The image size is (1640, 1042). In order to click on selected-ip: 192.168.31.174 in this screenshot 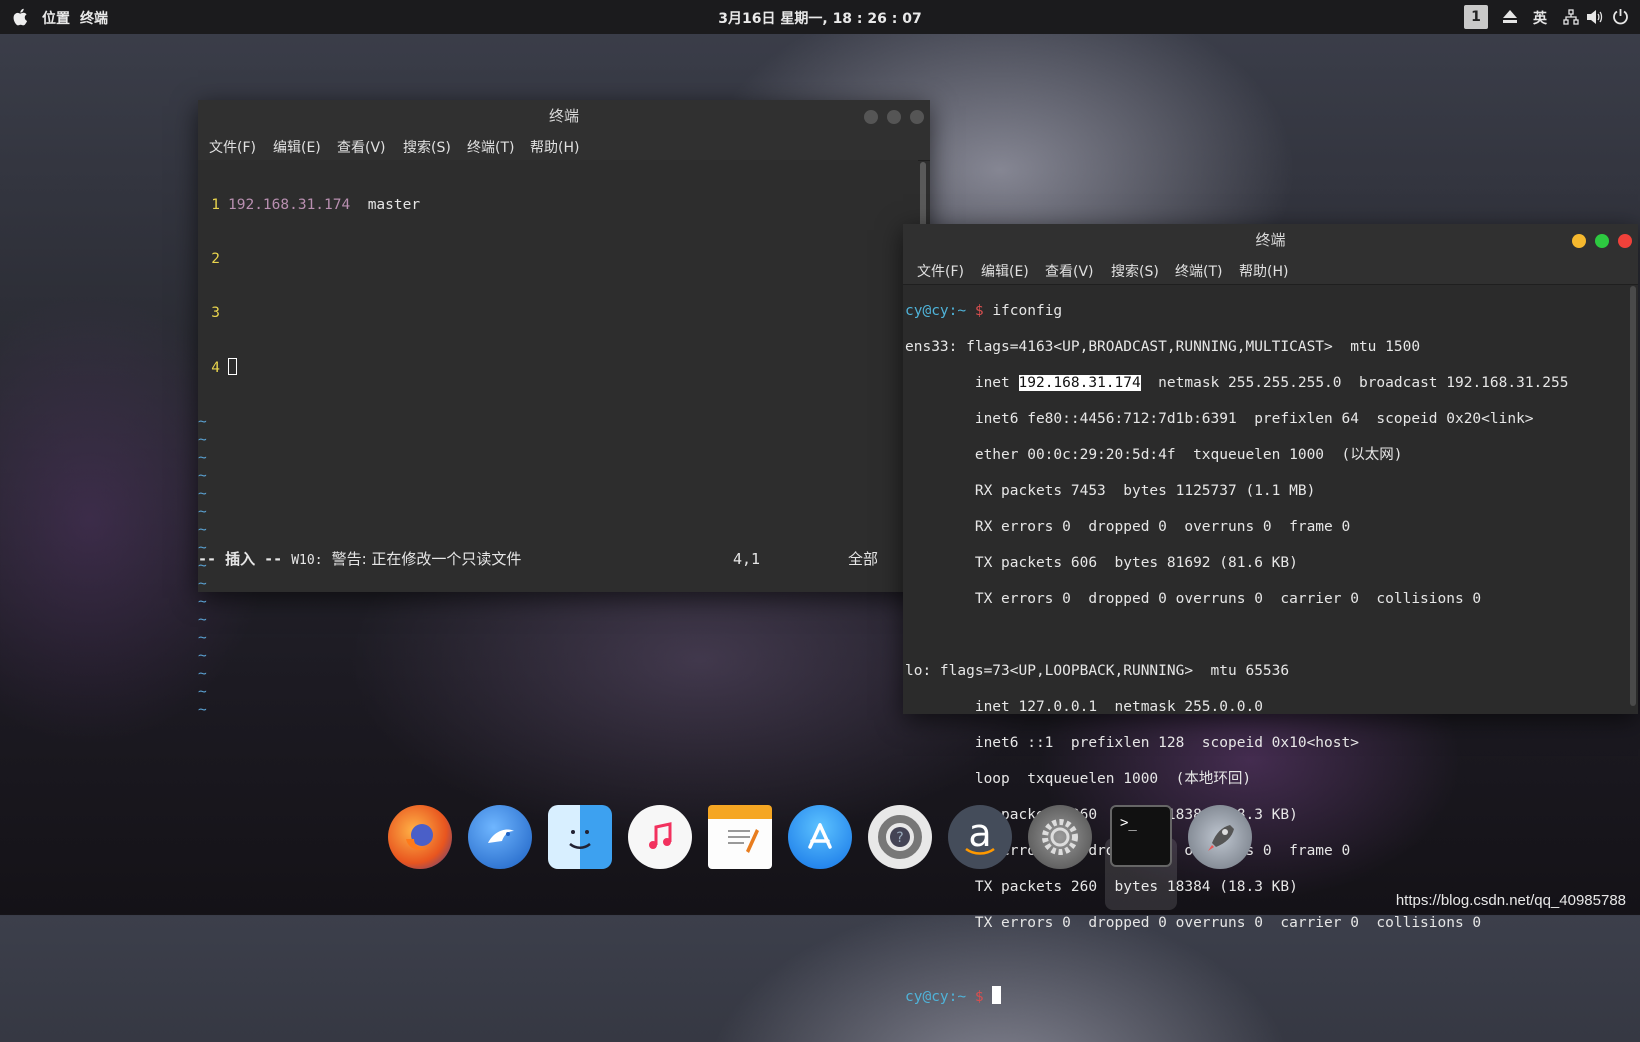, I will do `click(1079, 383)`.